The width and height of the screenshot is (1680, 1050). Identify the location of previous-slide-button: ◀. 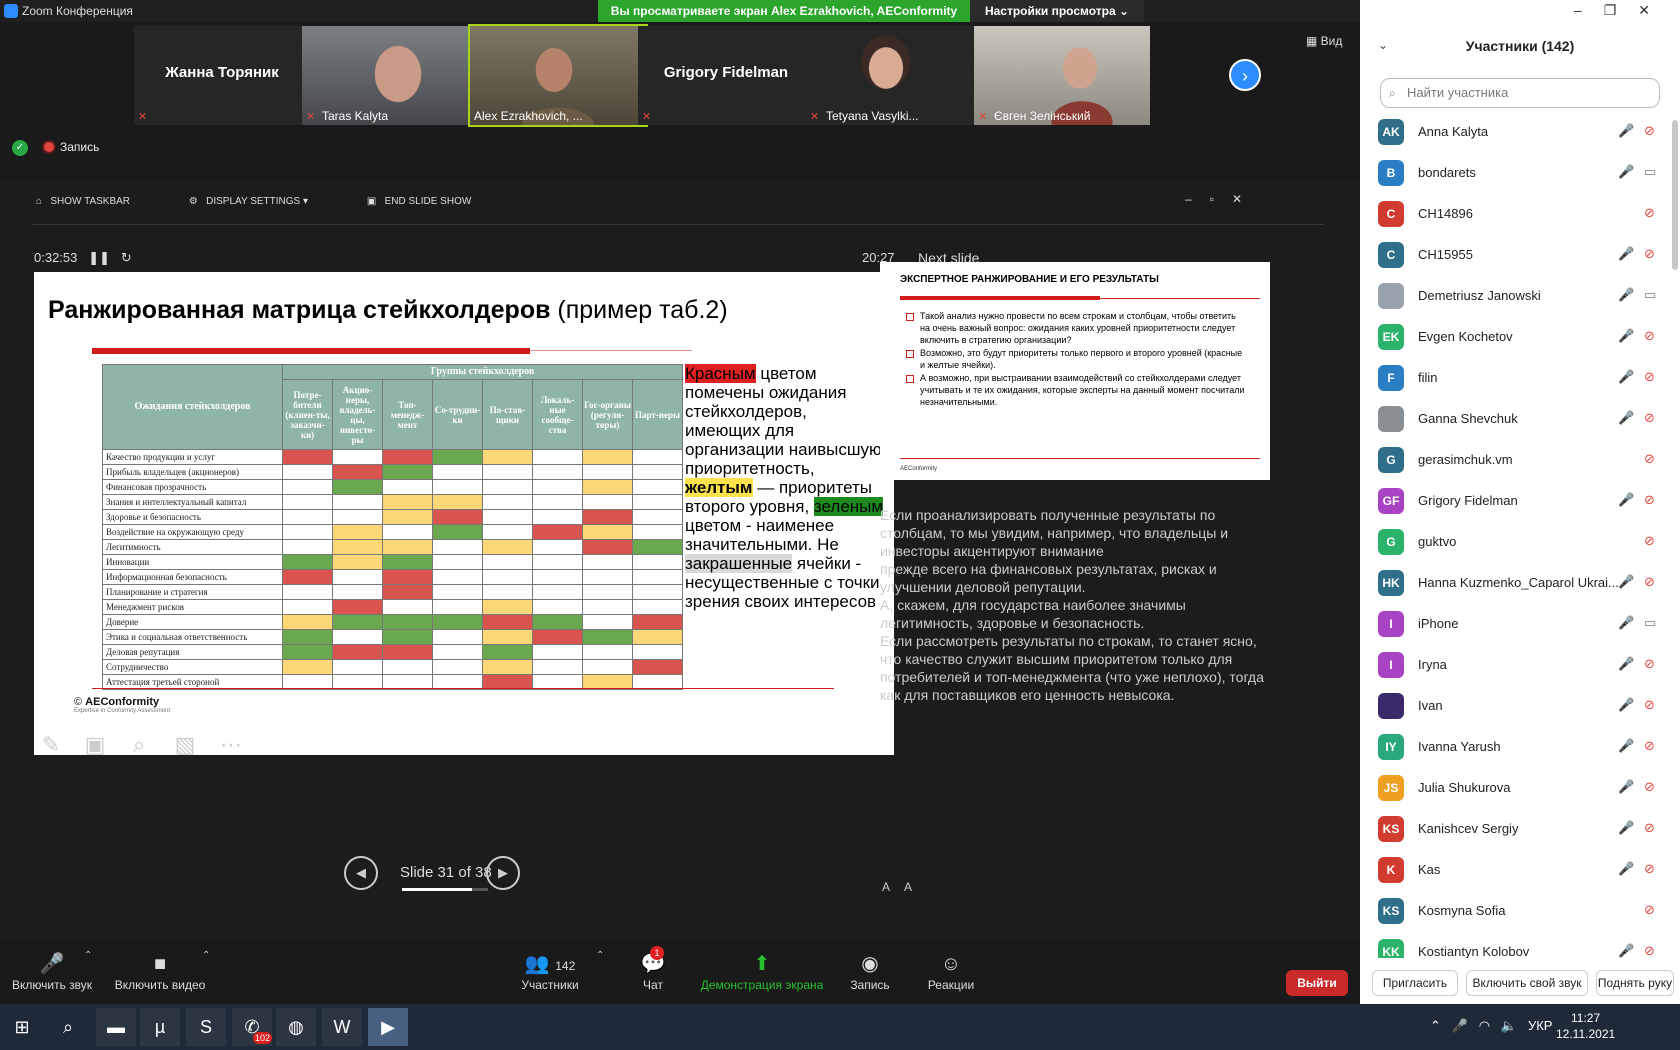
(361, 873).